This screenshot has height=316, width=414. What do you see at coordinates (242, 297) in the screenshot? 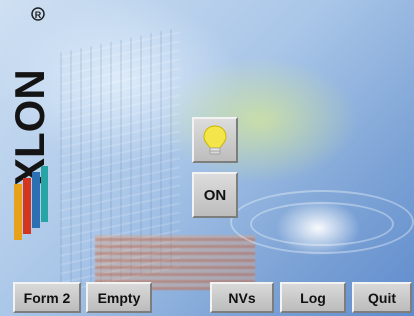
I see `nvs-button: NVs` at bounding box center [242, 297].